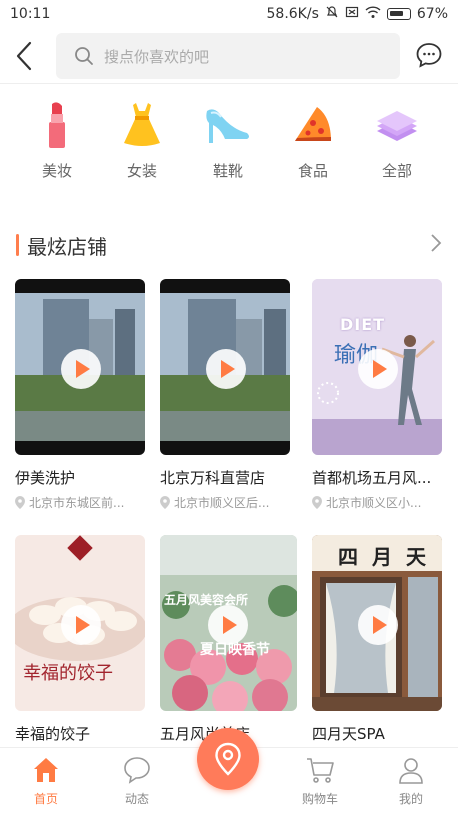 The height and width of the screenshot is (813, 458). What do you see at coordinates (157, 56) in the screenshot?
I see `search-placeholder: 搜点你喜欢的吧` at bounding box center [157, 56].